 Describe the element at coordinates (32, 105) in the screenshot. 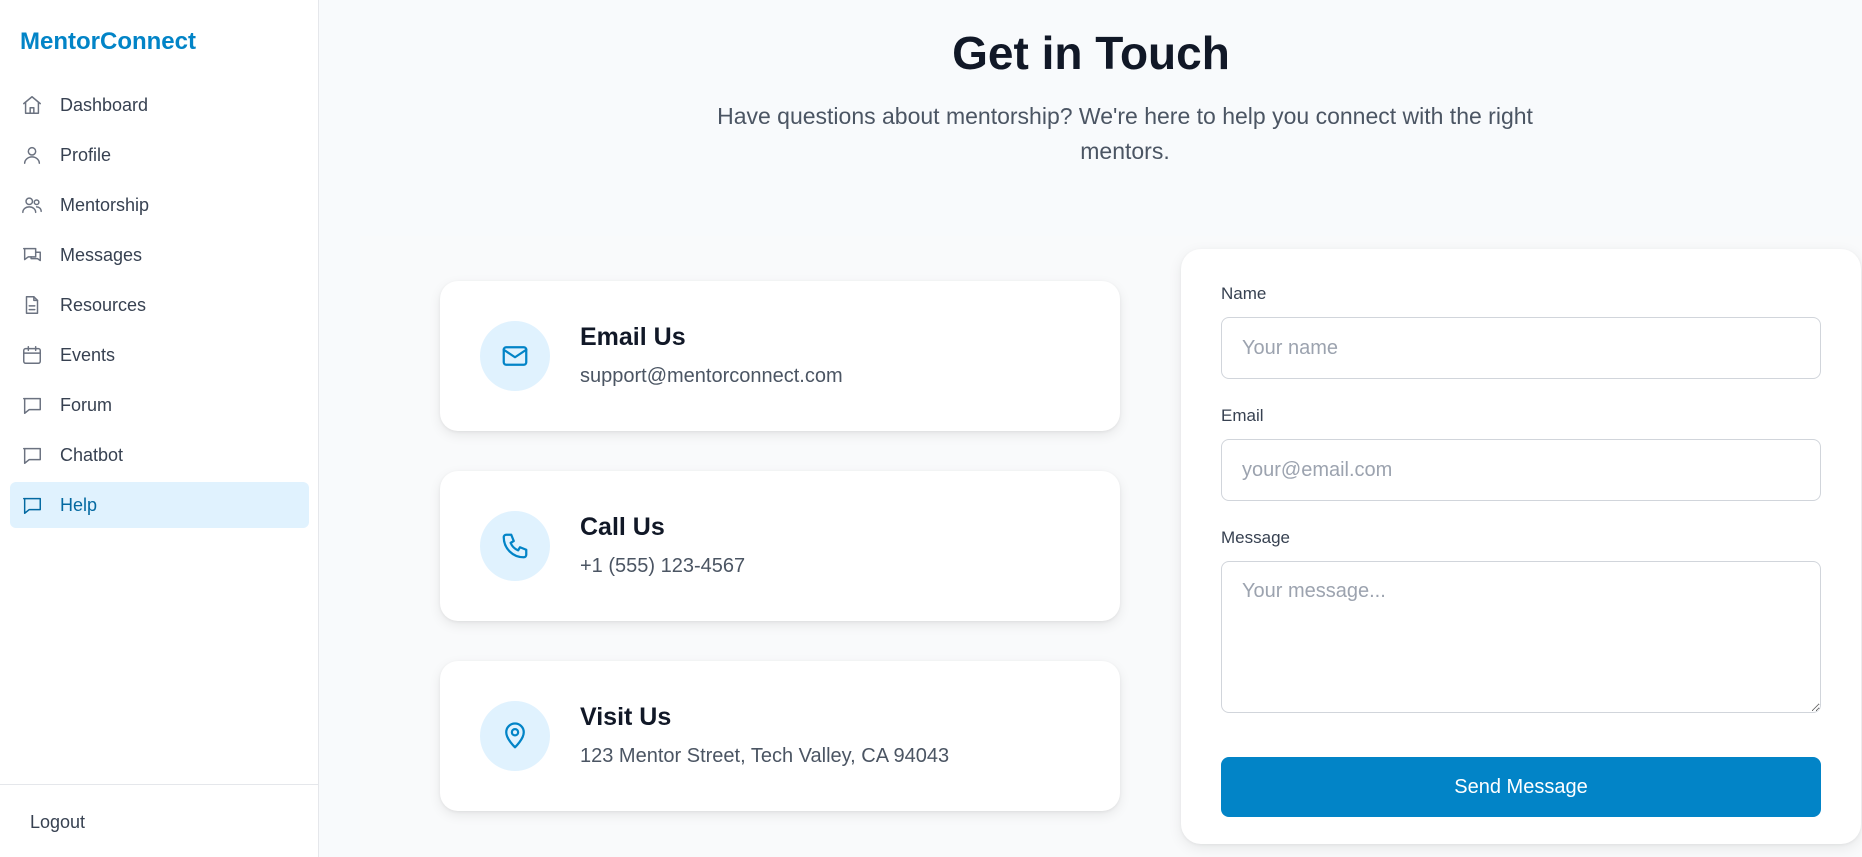

I see `home-icon` at that location.